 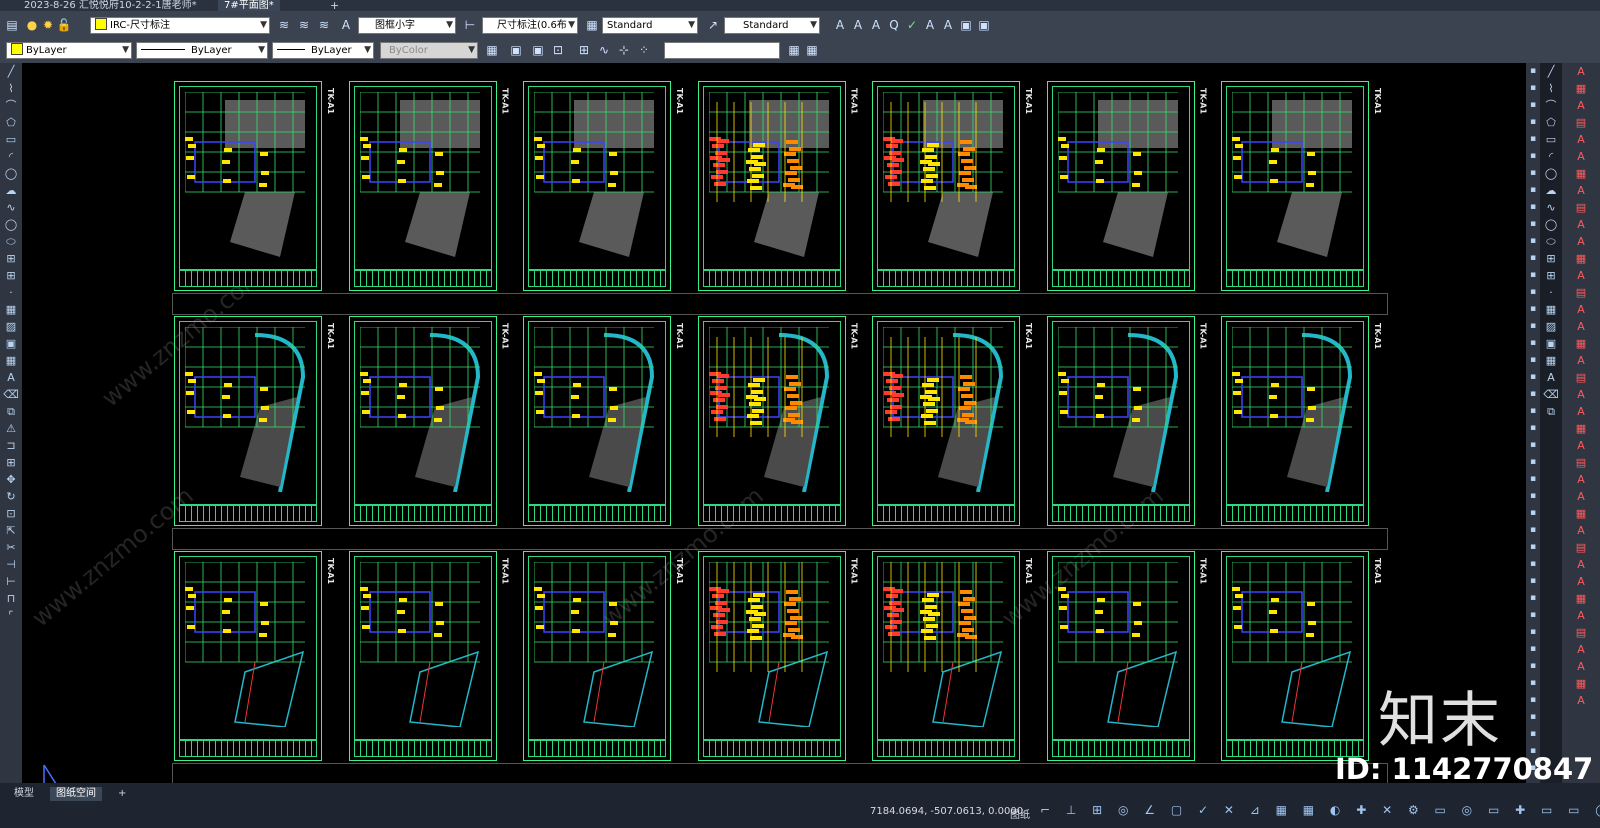 What do you see at coordinates (772, 25) in the screenshot?
I see `multileader-style-select: Standard ▼` at bounding box center [772, 25].